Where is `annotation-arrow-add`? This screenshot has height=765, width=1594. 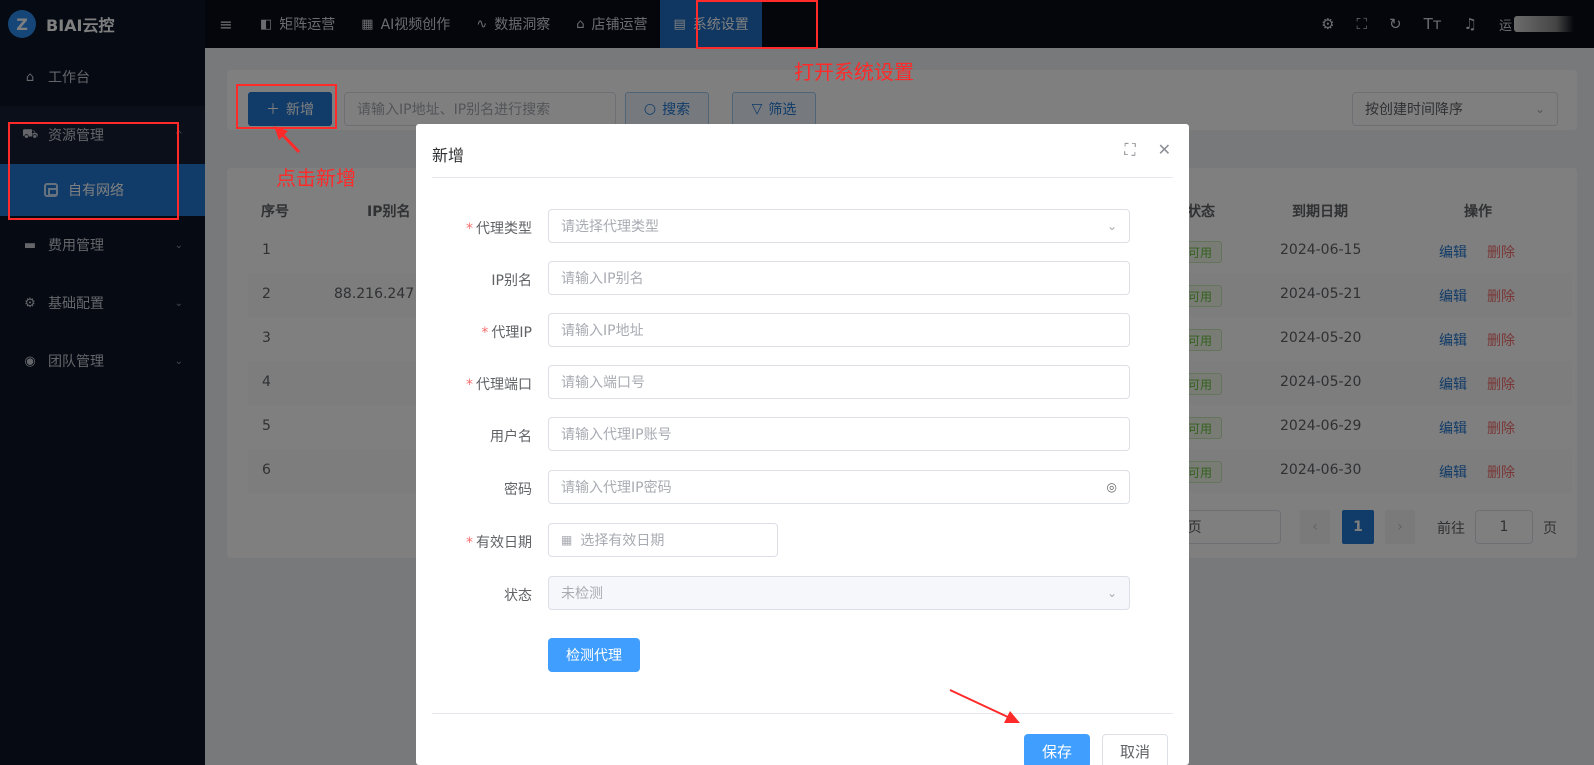
annotation-arrow-add is located at coordinates (287, 140).